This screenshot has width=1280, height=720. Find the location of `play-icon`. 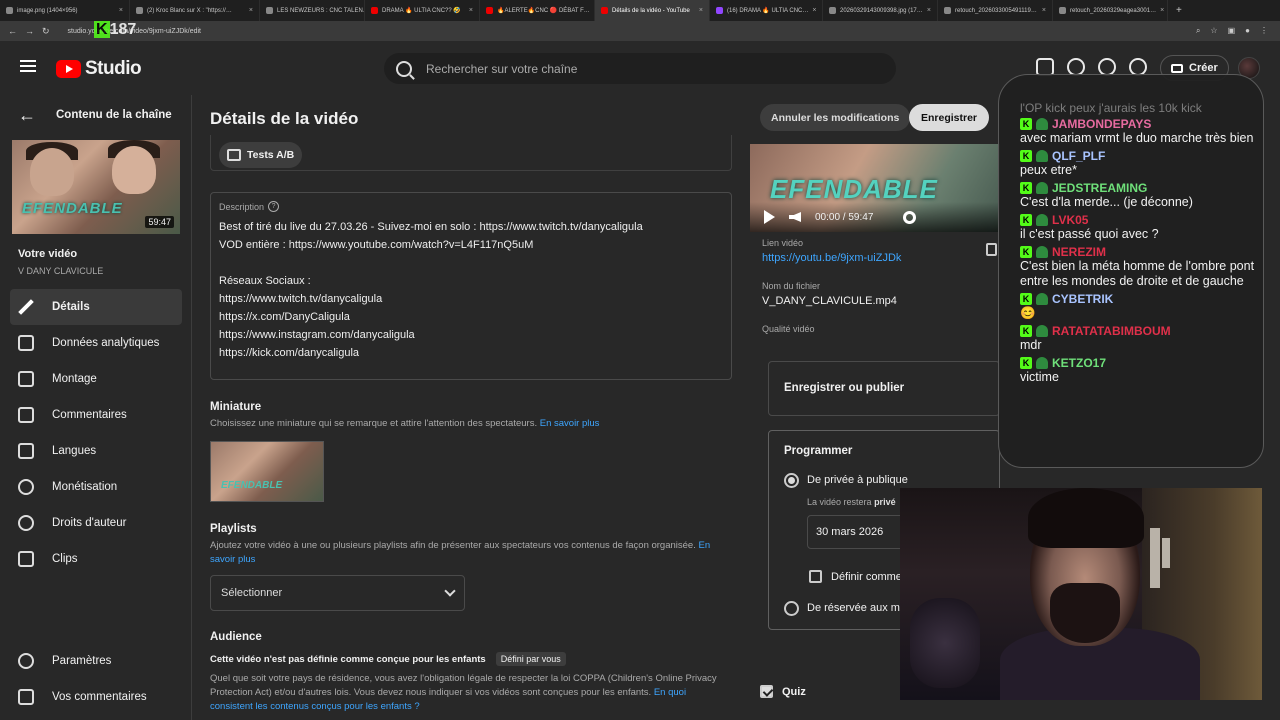

play-icon is located at coordinates (769, 217).